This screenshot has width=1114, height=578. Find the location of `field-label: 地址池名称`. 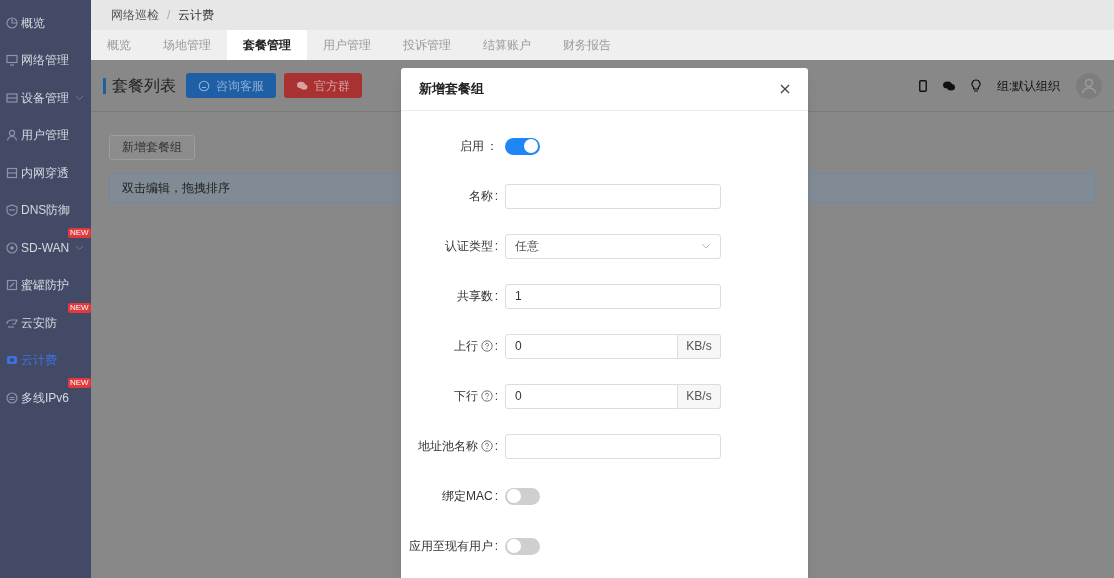

field-label: 地址池名称 is located at coordinates (447, 446).